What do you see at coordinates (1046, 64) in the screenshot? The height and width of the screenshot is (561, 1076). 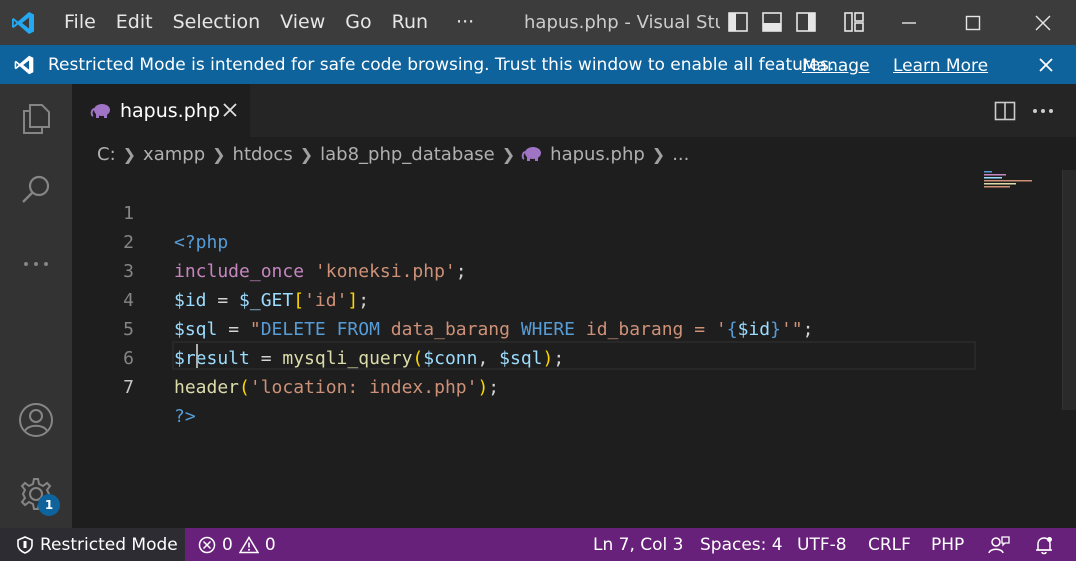 I see `banner-close-icon` at bounding box center [1046, 64].